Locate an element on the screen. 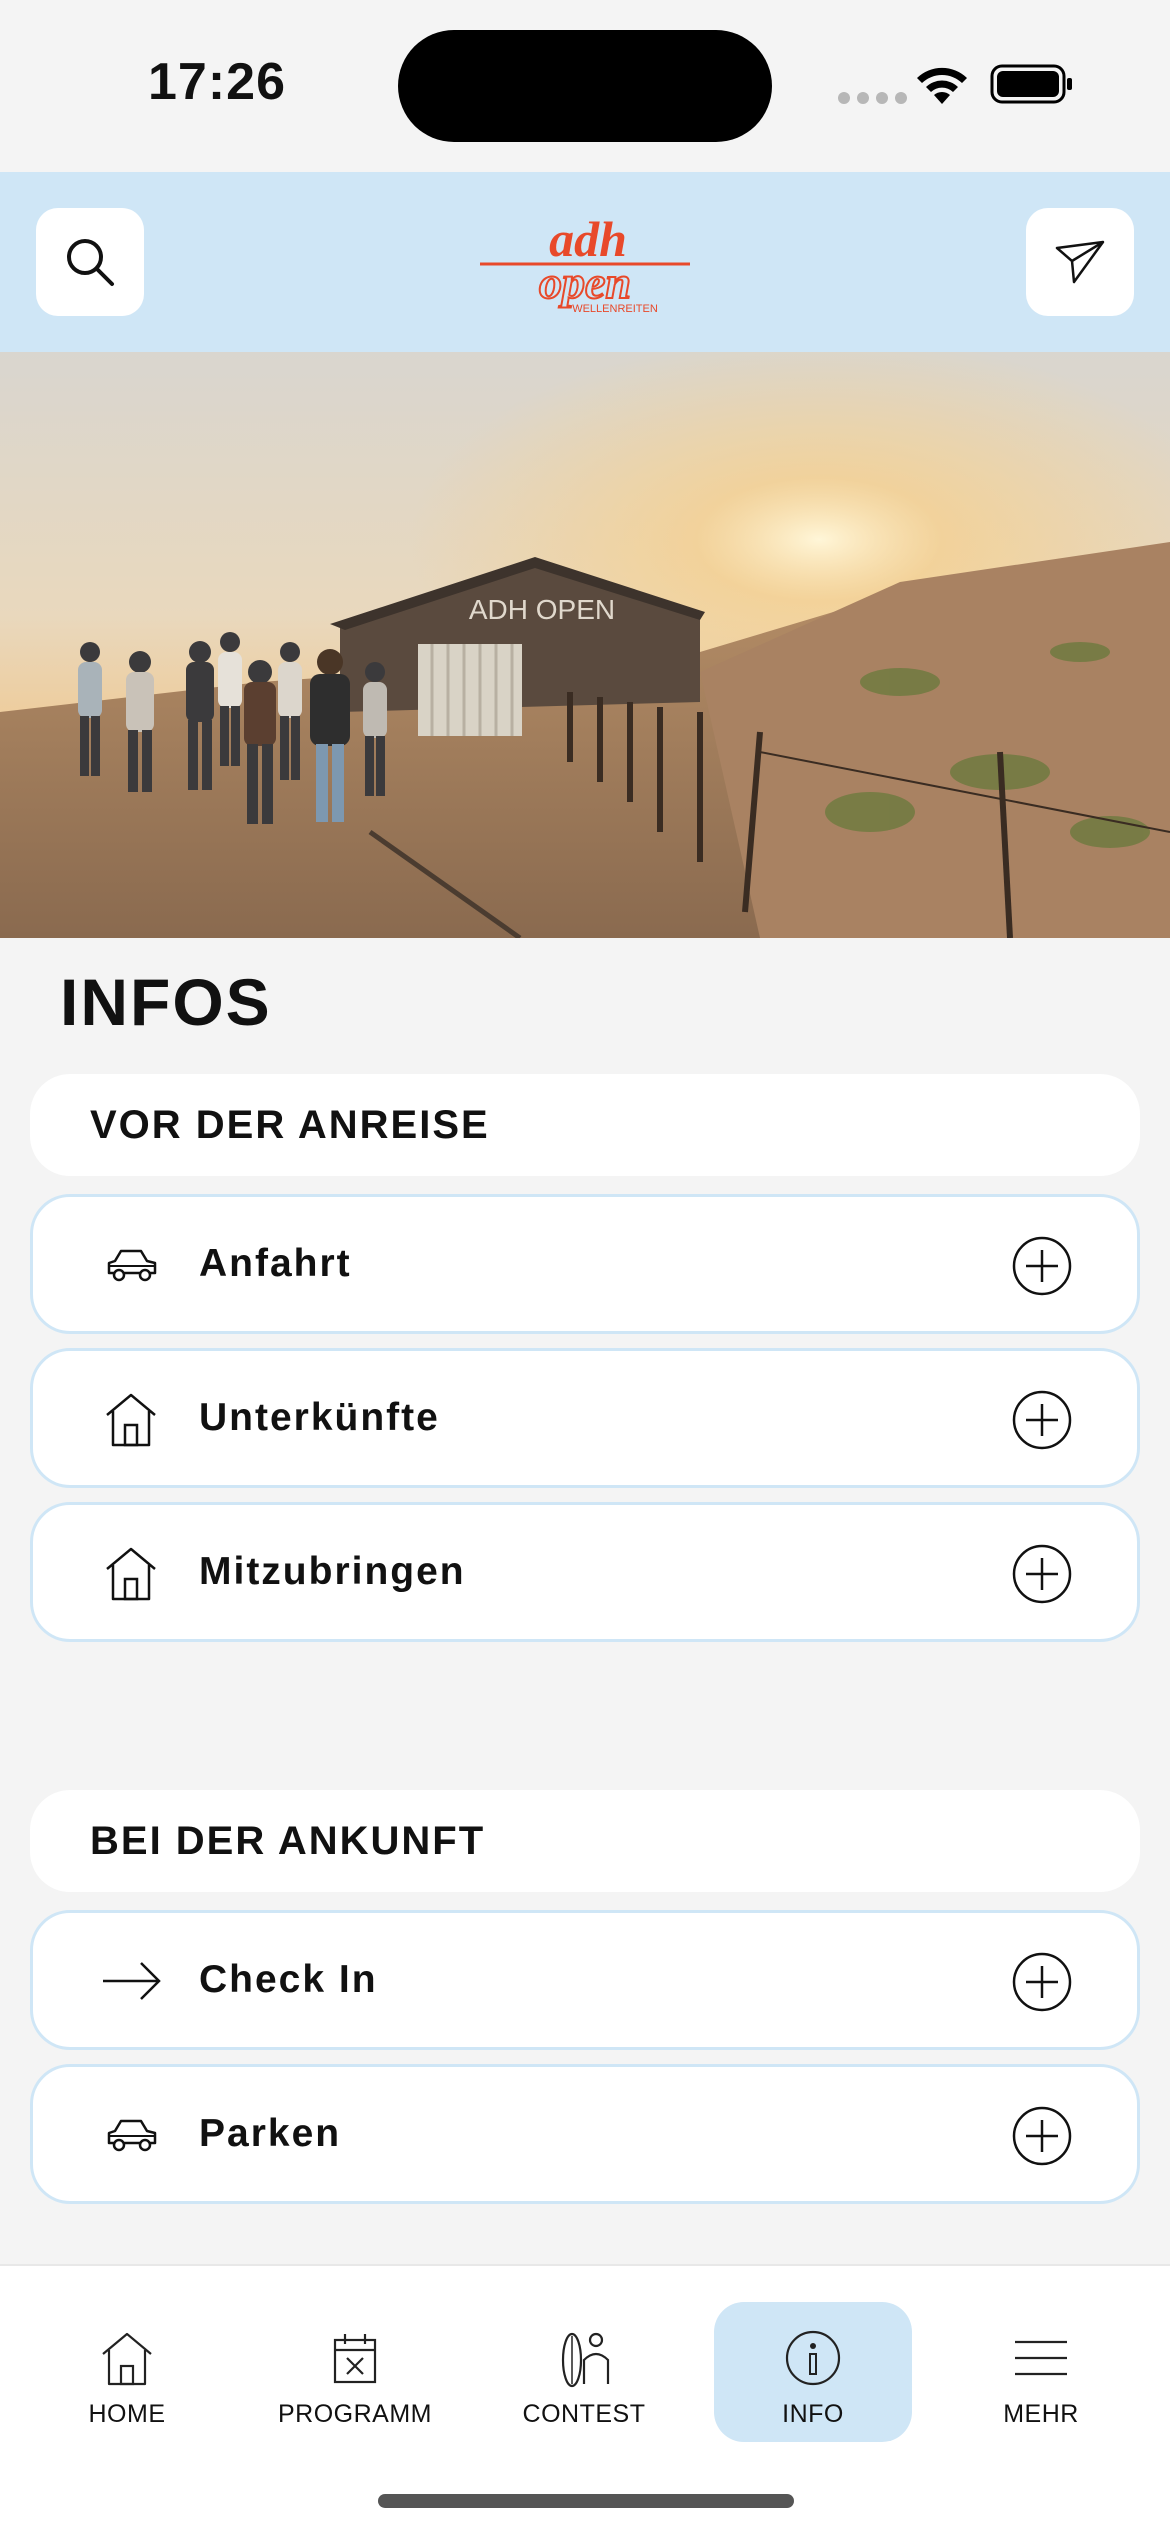 The height and width of the screenshot is (2532, 1170). nav-item-contest: CONTEST is located at coordinates (584, 2372).